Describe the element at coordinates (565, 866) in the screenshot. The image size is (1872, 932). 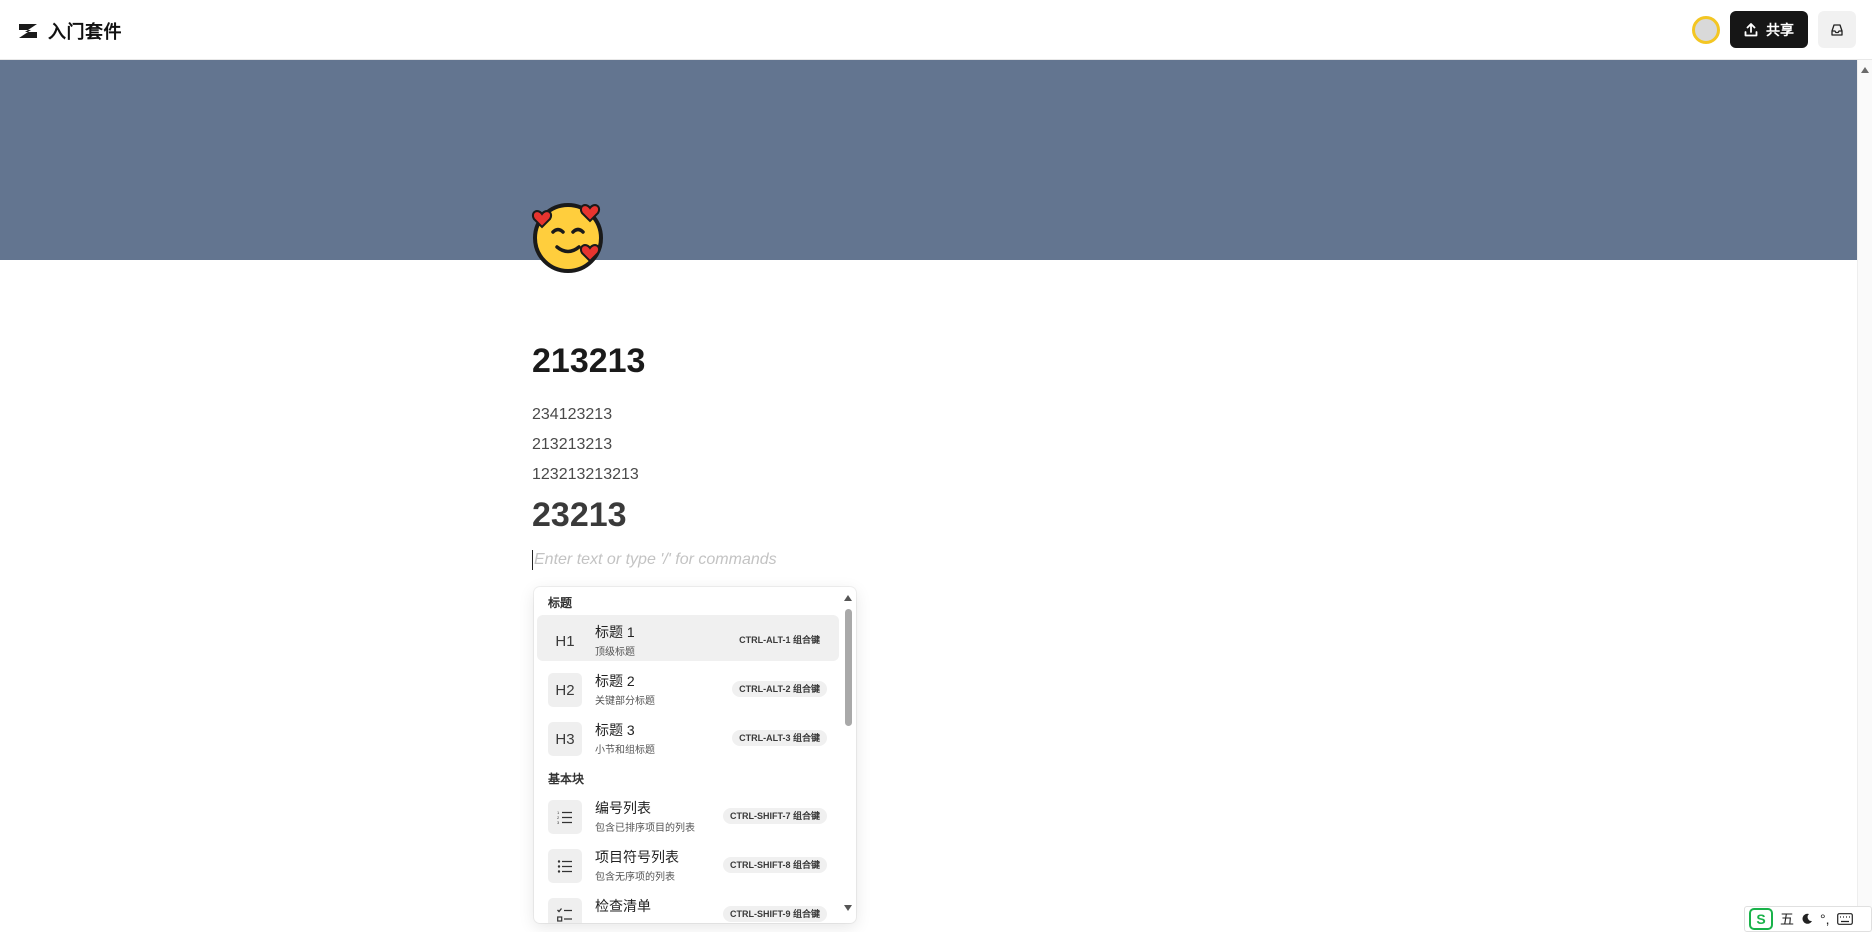
I see `bulleted-list-icon` at that location.